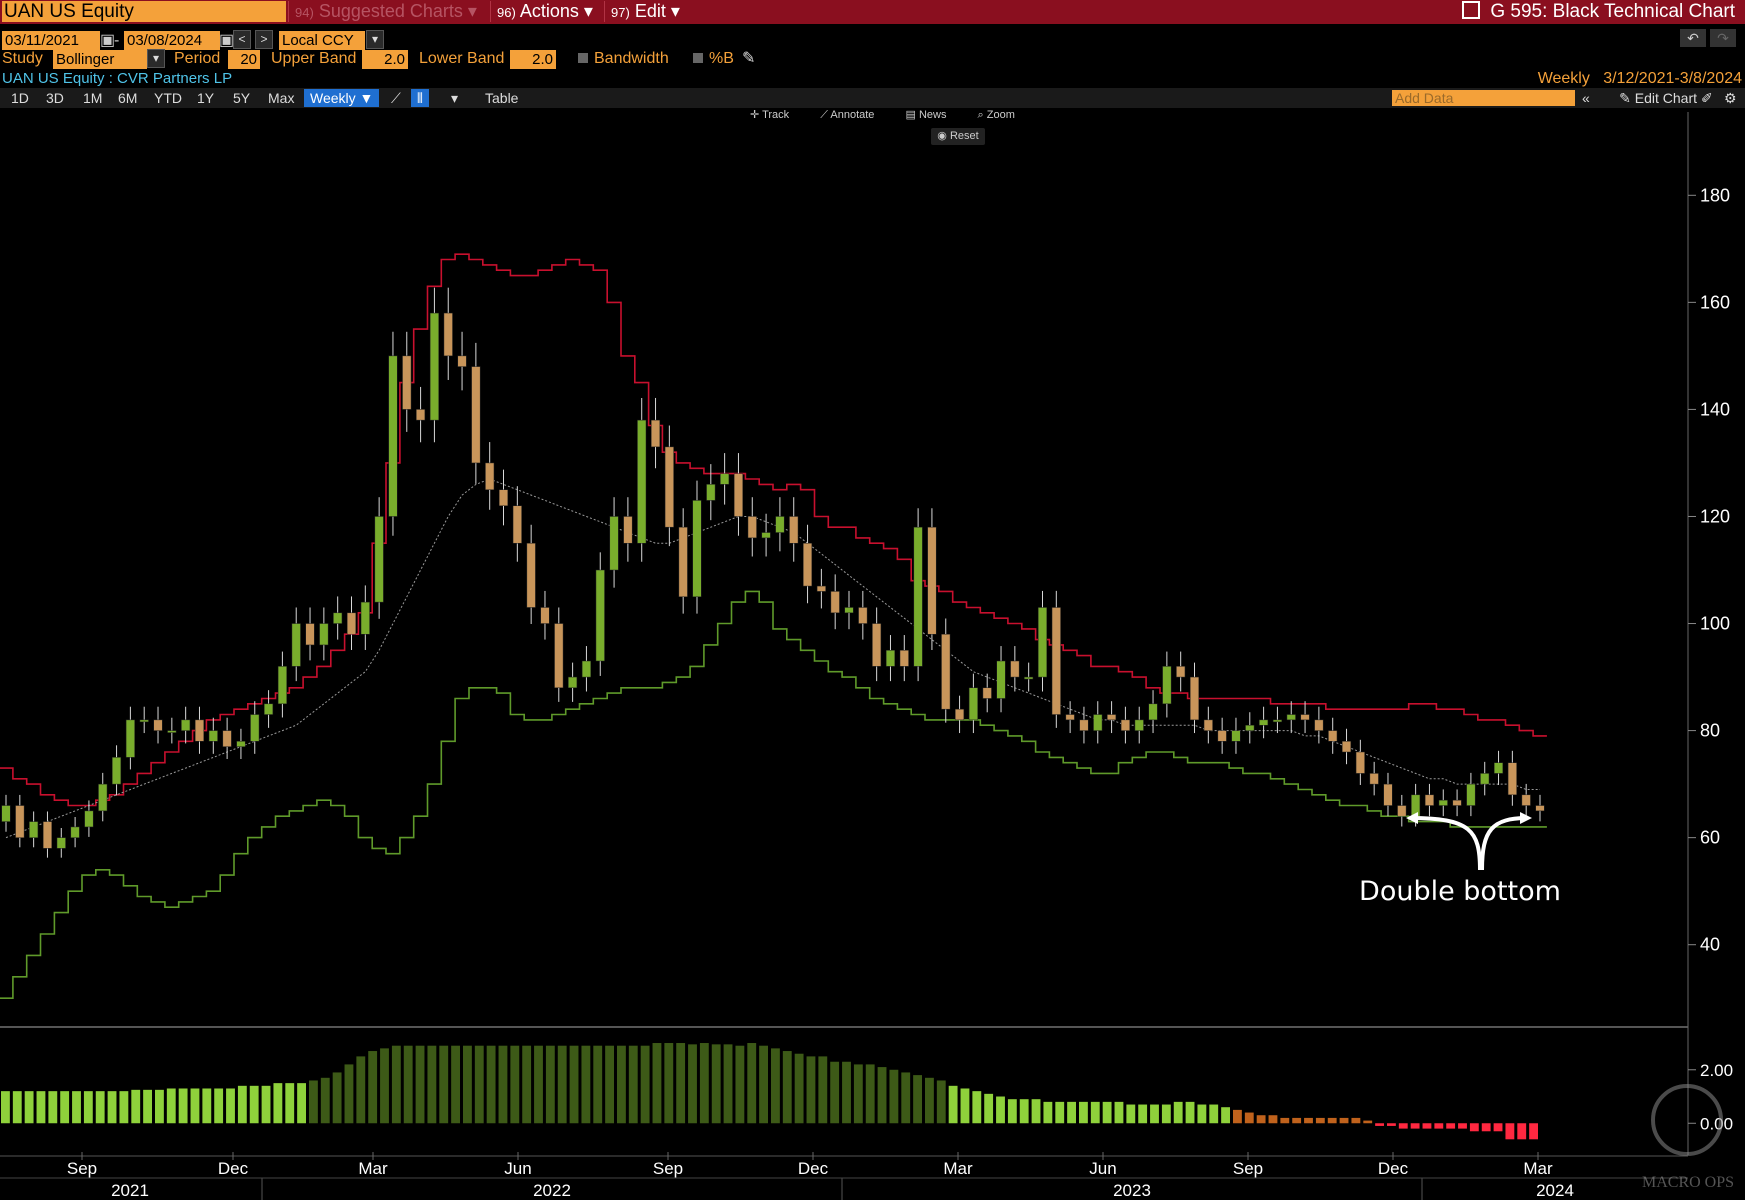 The image size is (1745, 1200). Describe the element at coordinates (552, 1190) in the screenshot. I see `year-label: 2022` at that location.